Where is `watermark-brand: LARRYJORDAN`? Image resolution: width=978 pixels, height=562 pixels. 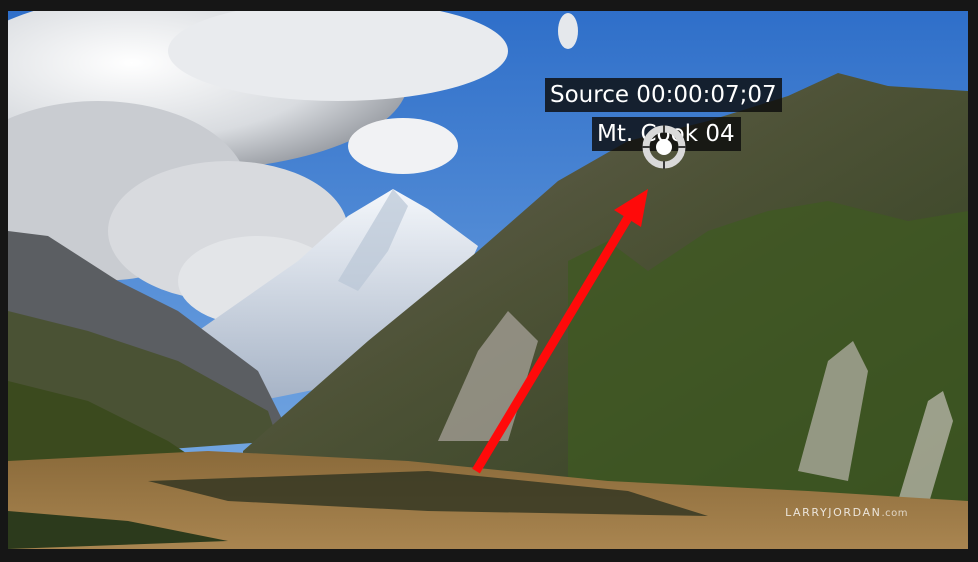 watermark-brand: LARRYJORDAN is located at coordinates (833, 512).